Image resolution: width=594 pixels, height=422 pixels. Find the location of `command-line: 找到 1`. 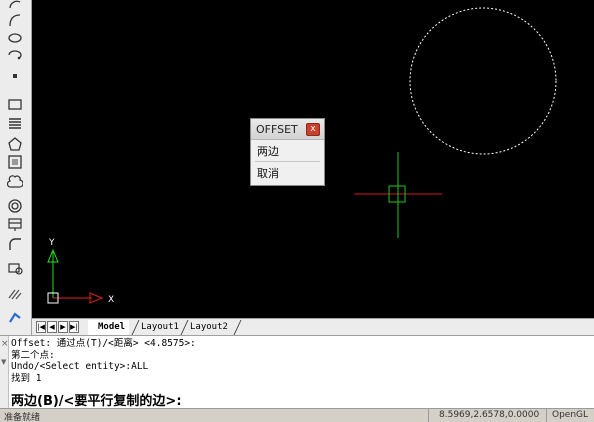

command-line: 找到 1 is located at coordinates (26, 378).